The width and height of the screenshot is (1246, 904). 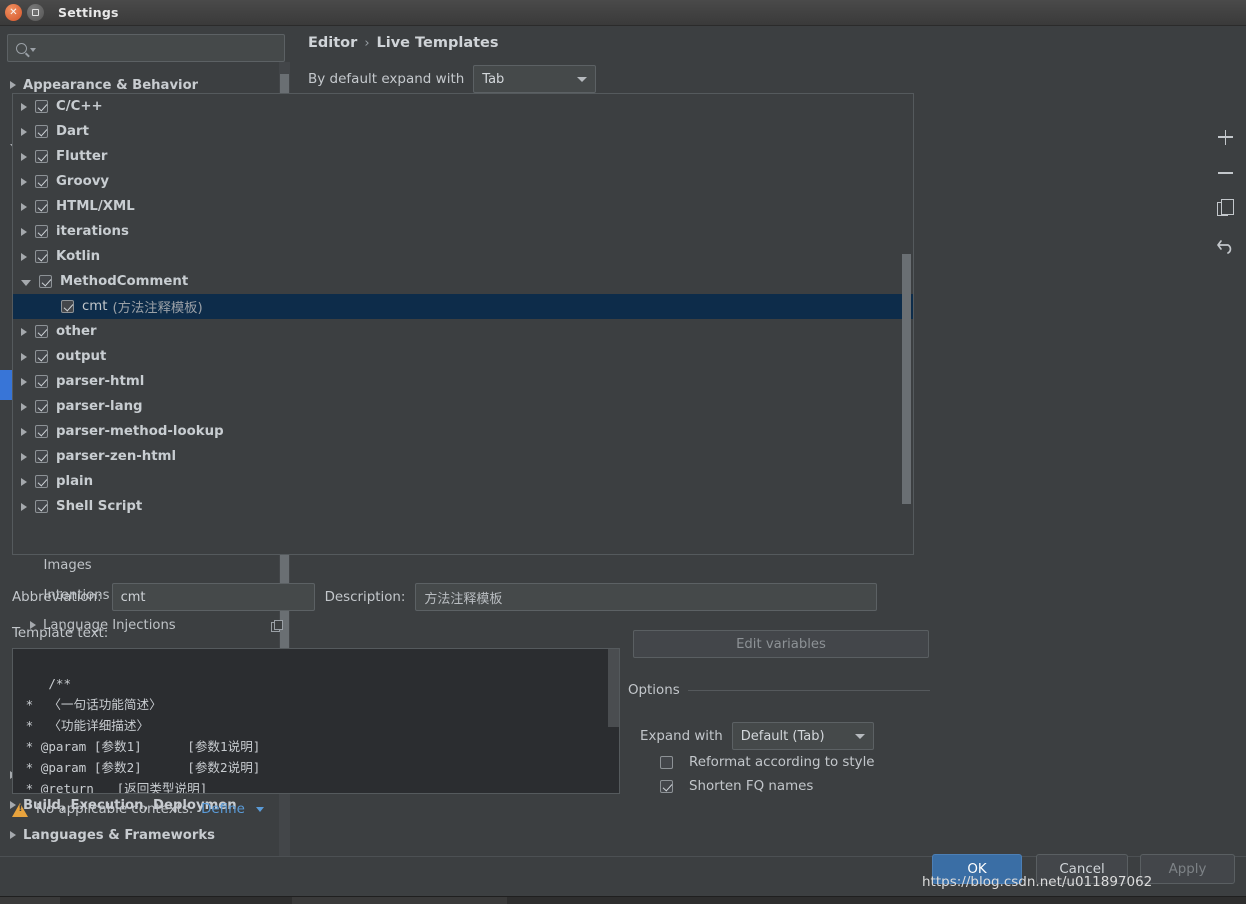 What do you see at coordinates (463, 131) in the screenshot?
I see `template-tree-row: Dart` at bounding box center [463, 131].